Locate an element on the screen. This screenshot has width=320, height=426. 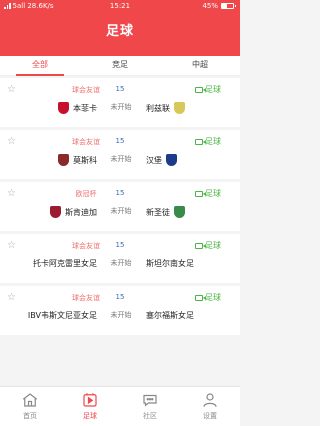
tab-jingzu: 竞足 is located at coordinates (120, 65).